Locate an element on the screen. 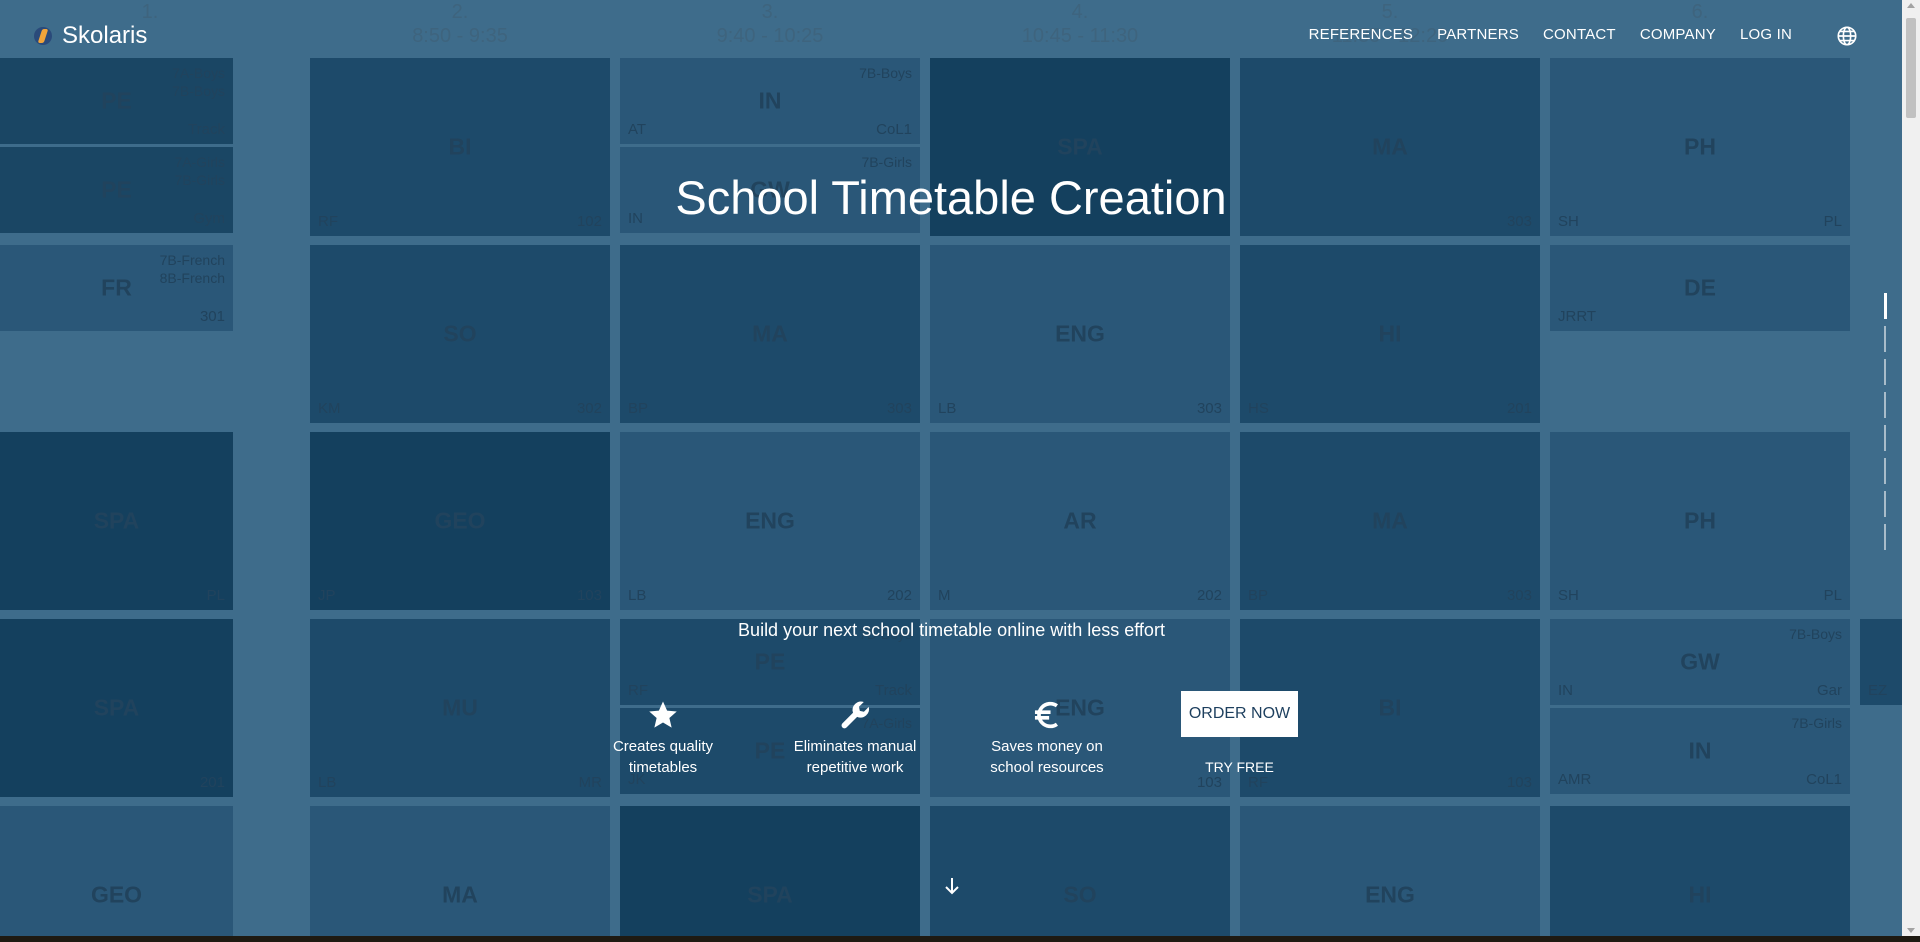 The height and width of the screenshot is (942, 1920). feature-quality-line2: timetables is located at coordinates (663, 767).